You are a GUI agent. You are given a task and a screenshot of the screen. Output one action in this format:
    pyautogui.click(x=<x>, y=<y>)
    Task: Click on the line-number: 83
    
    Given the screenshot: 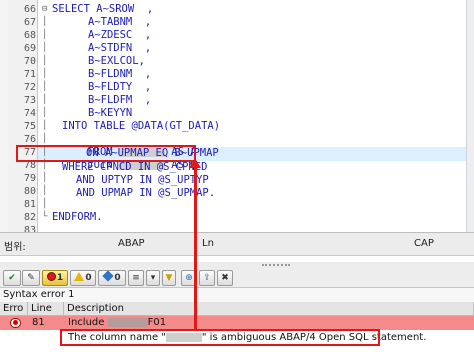 What is the action you would take?
    pyautogui.click(x=29, y=228)
    